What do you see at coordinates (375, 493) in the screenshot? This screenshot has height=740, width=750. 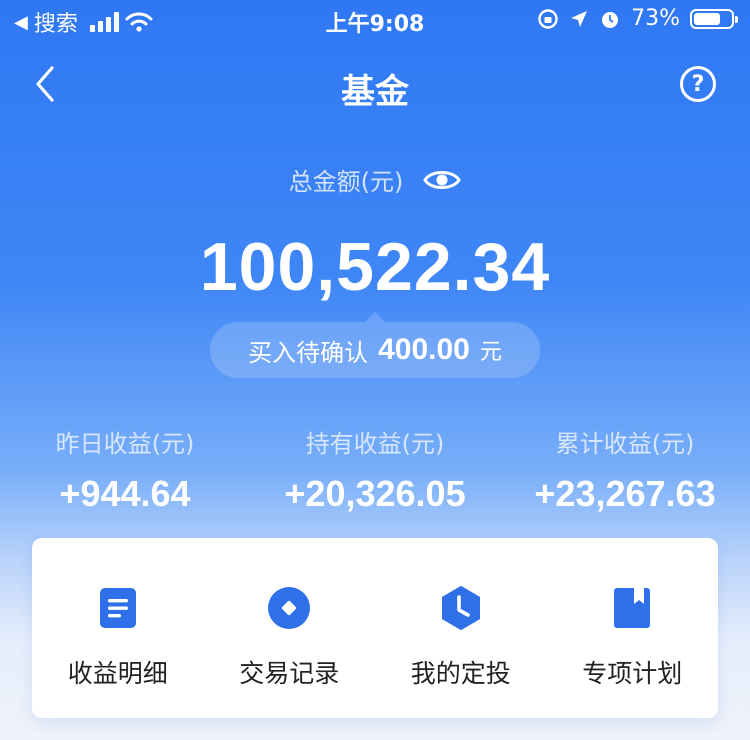 I see `stat-value: +20,326.05` at bounding box center [375, 493].